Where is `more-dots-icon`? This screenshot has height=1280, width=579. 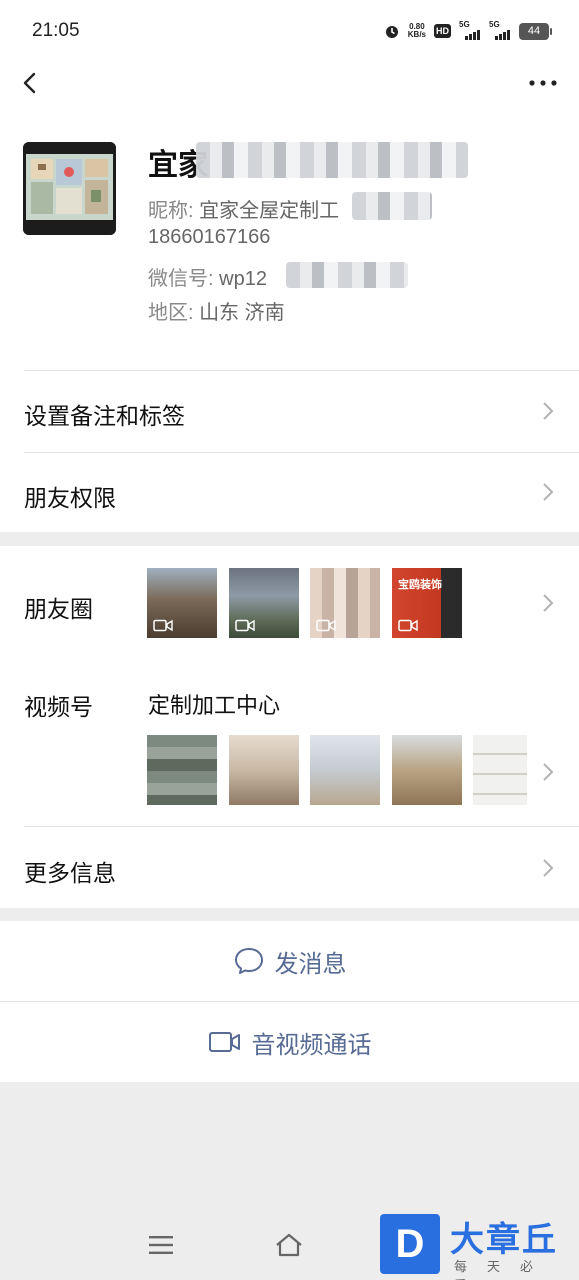 more-dots-icon is located at coordinates (543, 83).